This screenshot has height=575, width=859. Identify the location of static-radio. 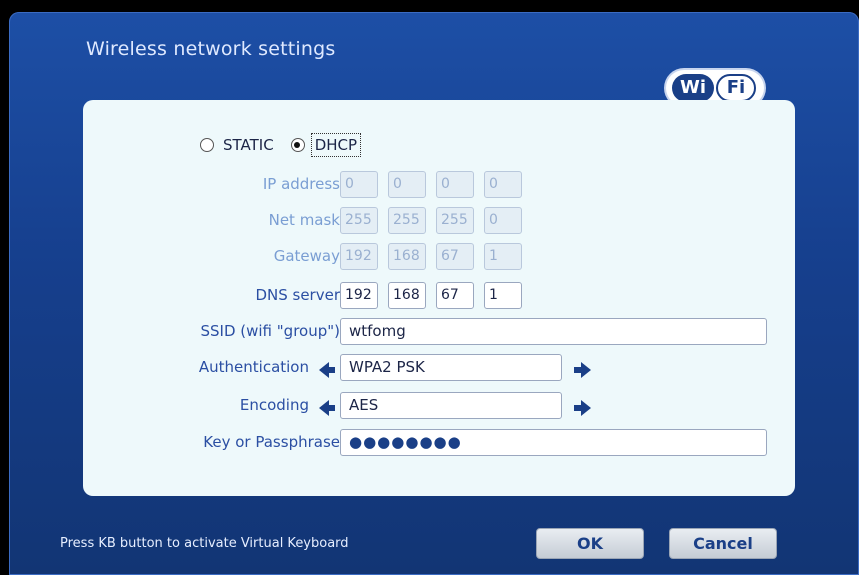
(207, 145).